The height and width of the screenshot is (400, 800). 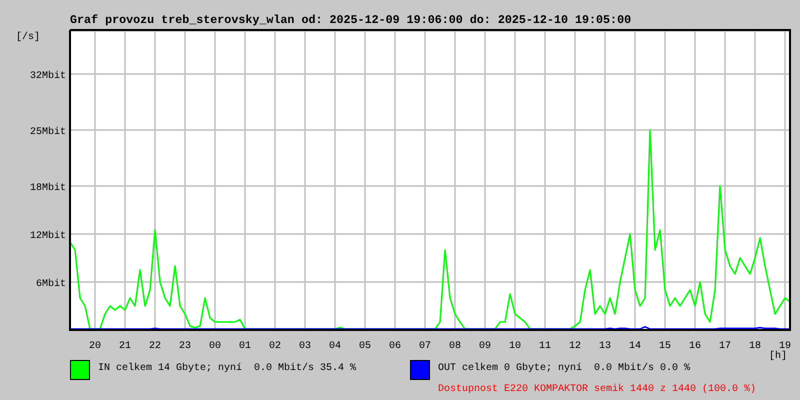 I want to click on x-axis-label: 11, so click(x=545, y=346).